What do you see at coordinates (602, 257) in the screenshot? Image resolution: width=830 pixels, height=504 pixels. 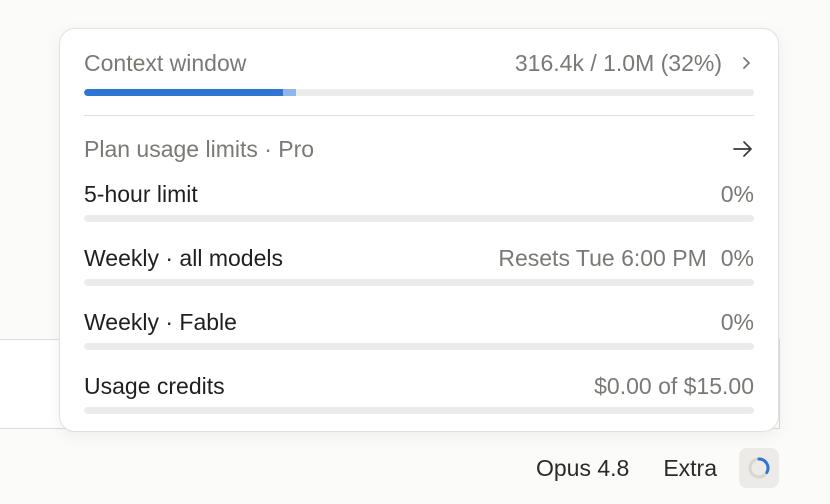 I see `limit-reset-note: Resets Tue 6:00 PM` at bounding box center [602, 257].